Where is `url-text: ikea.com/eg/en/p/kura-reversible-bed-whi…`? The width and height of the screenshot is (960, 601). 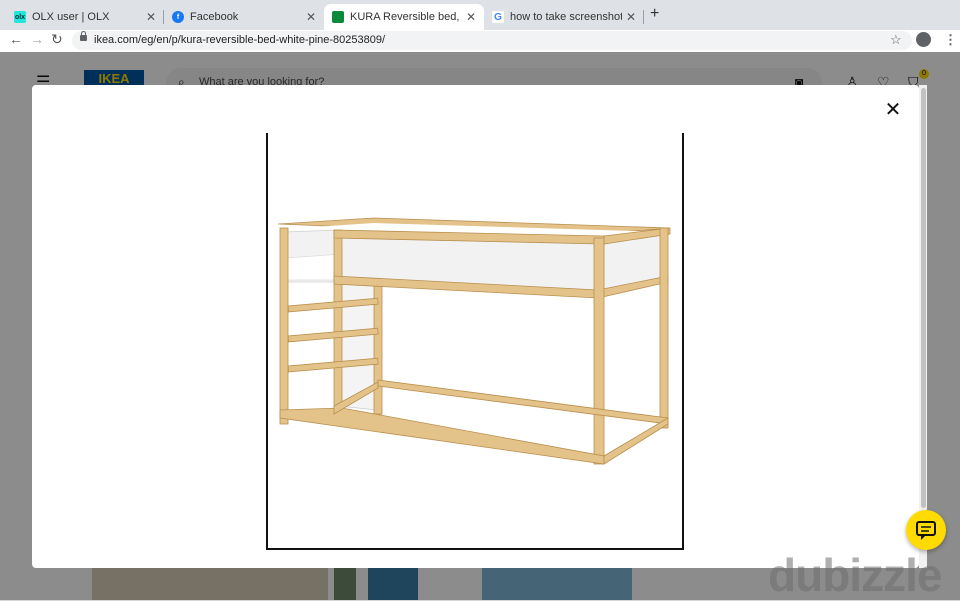
url-text: ikea.com/eg/en/p/kura-reversible-bed-whi… is located at coordinates (240, 40).